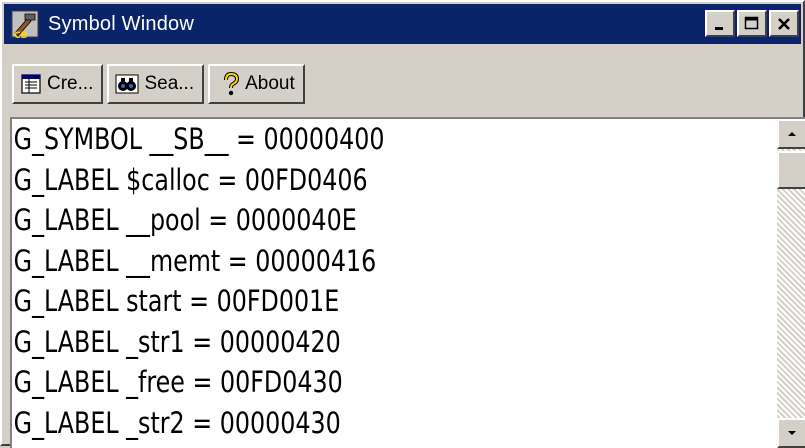  What do you see at coordinates (402, 24) in the screenshot?
I see `title-bar: CB Symbol Window` at bounding box center [402, 24].